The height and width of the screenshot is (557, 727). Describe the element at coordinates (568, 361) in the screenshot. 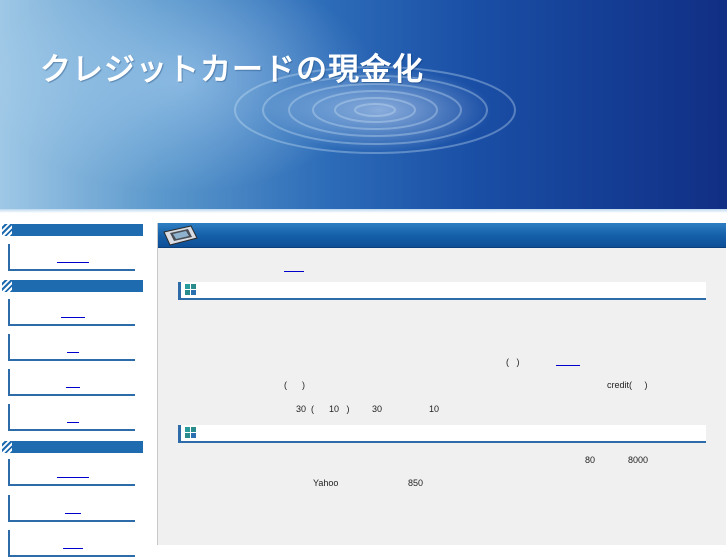

I see `para1-link` at that location.